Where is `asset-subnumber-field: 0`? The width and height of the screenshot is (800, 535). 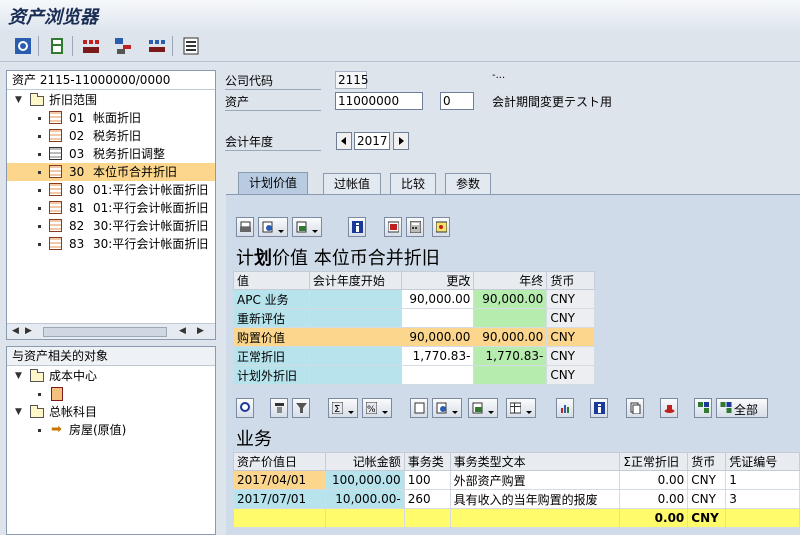 asset-subnumber-field: 0 is located at coordinates (457, 101).